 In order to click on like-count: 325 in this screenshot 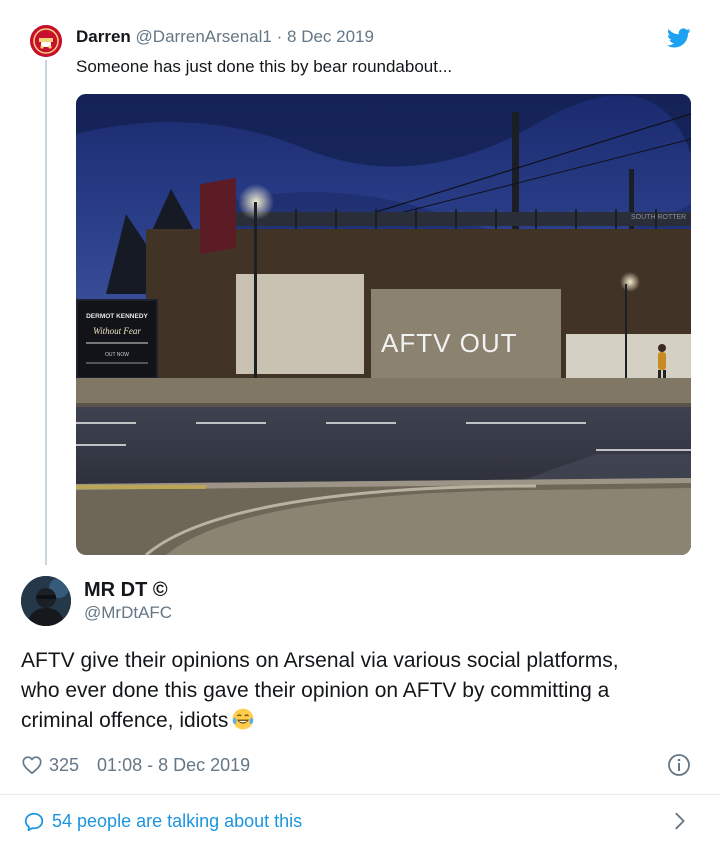, I will do `click(64, 765)`.